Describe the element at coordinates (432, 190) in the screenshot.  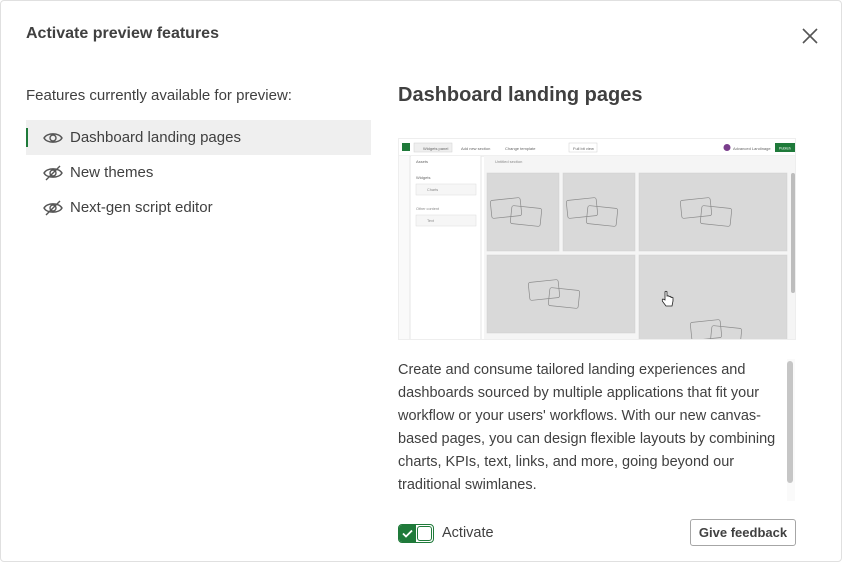
I see `preview-panel-charts: Charts` at that location.